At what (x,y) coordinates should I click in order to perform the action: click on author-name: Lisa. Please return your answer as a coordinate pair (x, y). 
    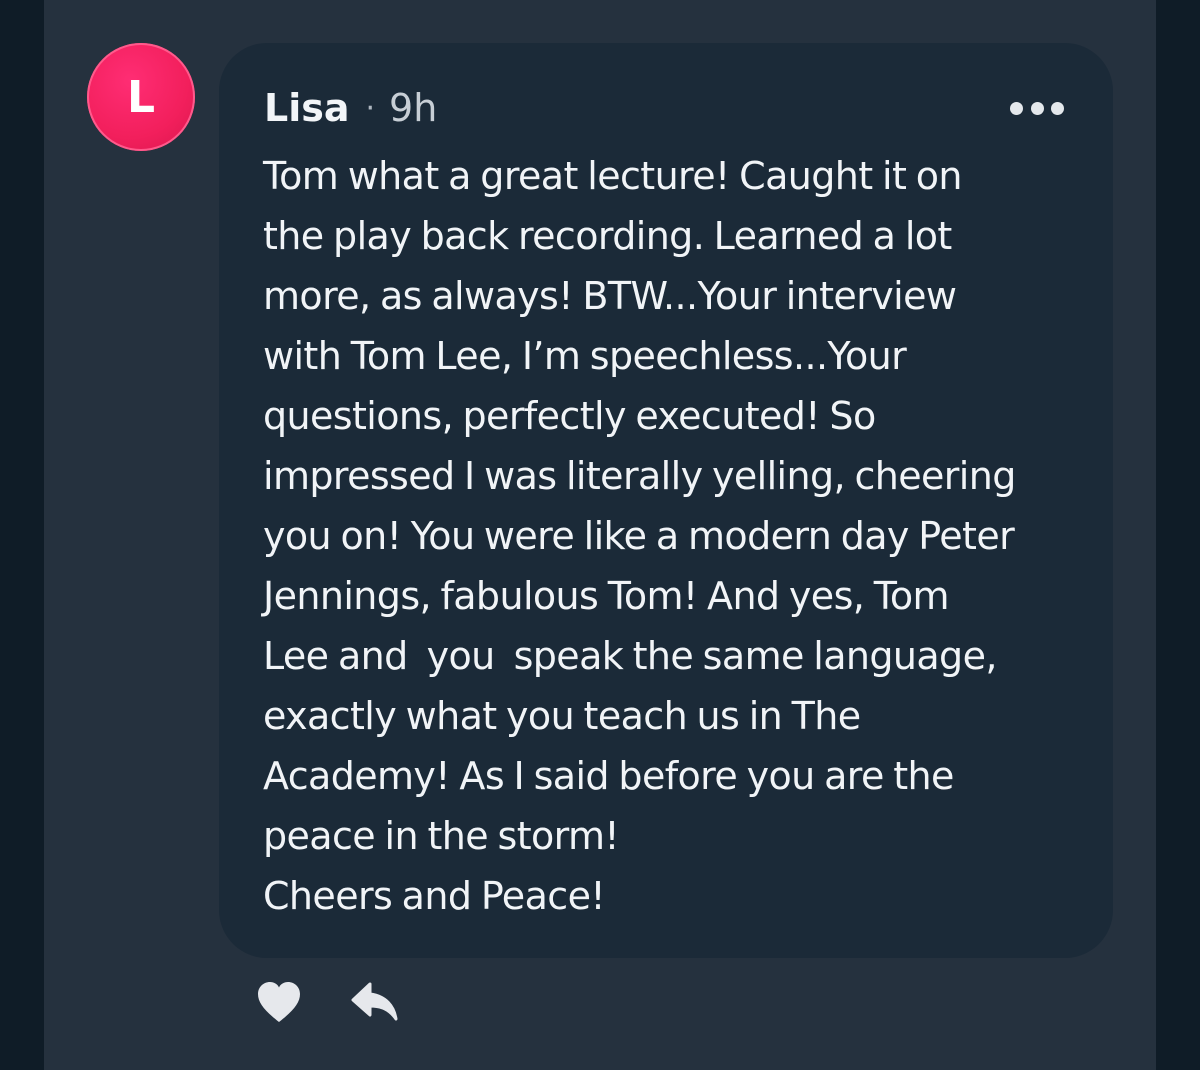
    Looking at the image, I should click on (307, 108).